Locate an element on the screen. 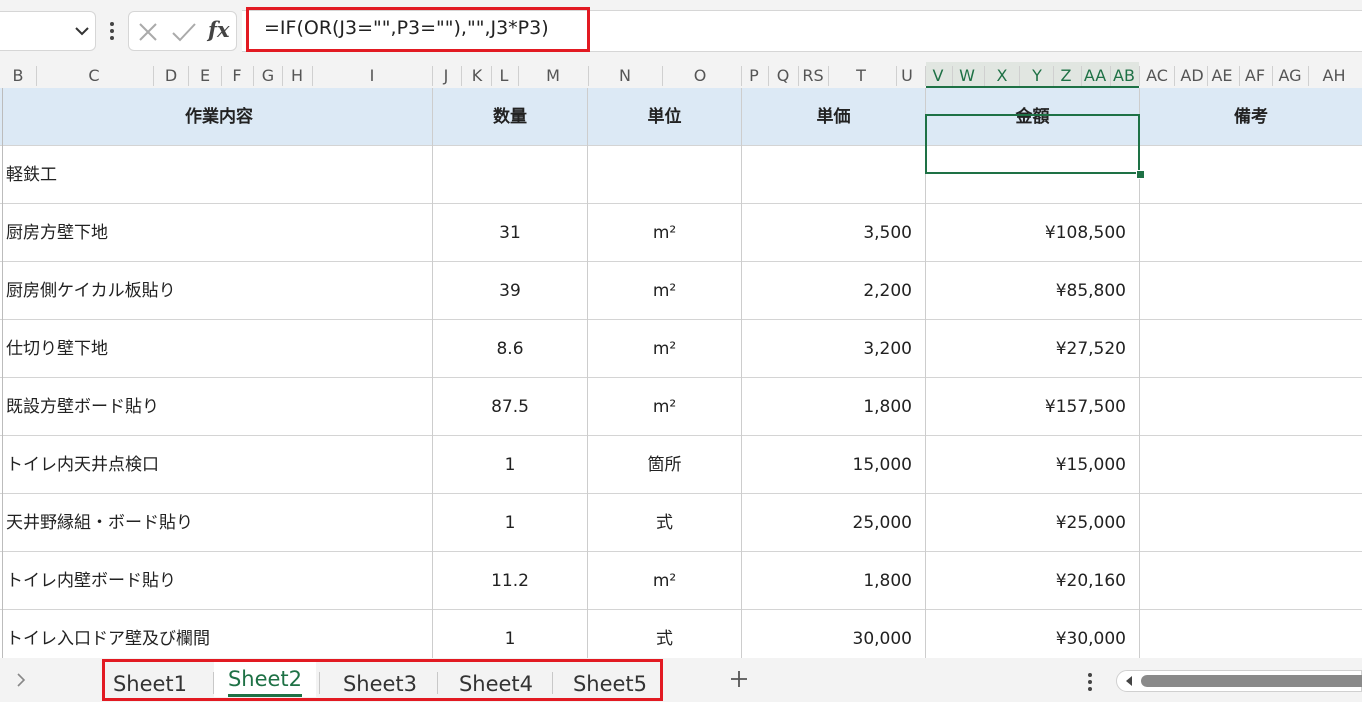 The image size is (1362, 704). cell-price is located at coordinates (833, 175).